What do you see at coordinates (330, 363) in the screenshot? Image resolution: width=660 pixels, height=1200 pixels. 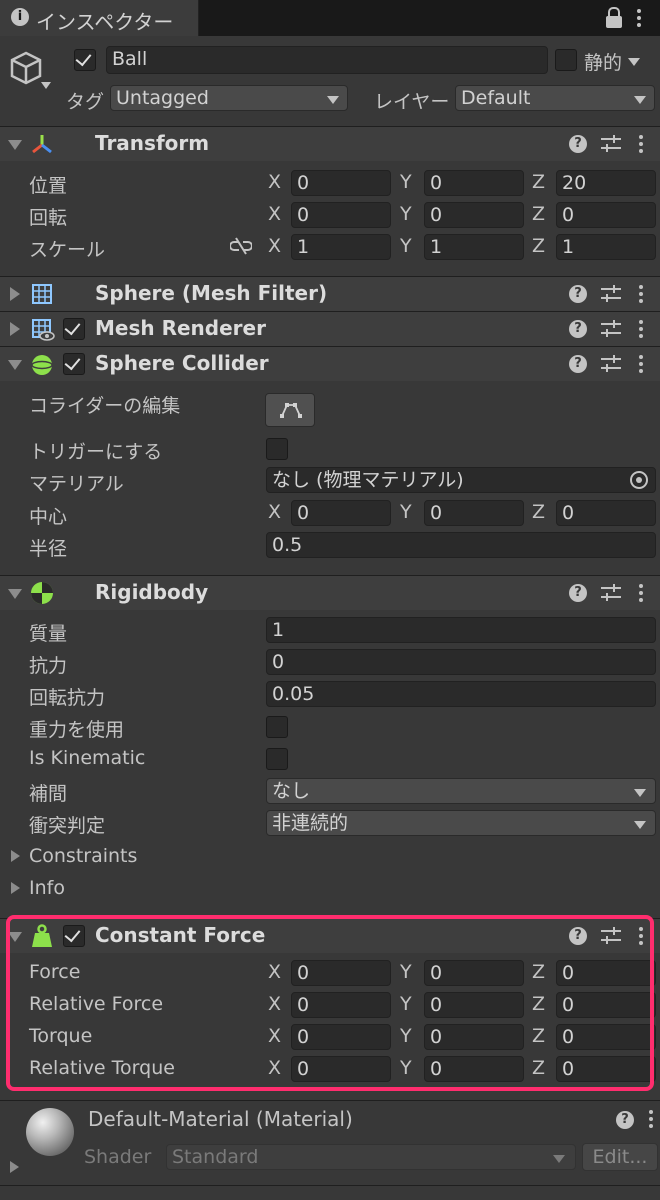 I see `sphere-collider-header: Sphere Collider ?` at bounding box center [330, 363].